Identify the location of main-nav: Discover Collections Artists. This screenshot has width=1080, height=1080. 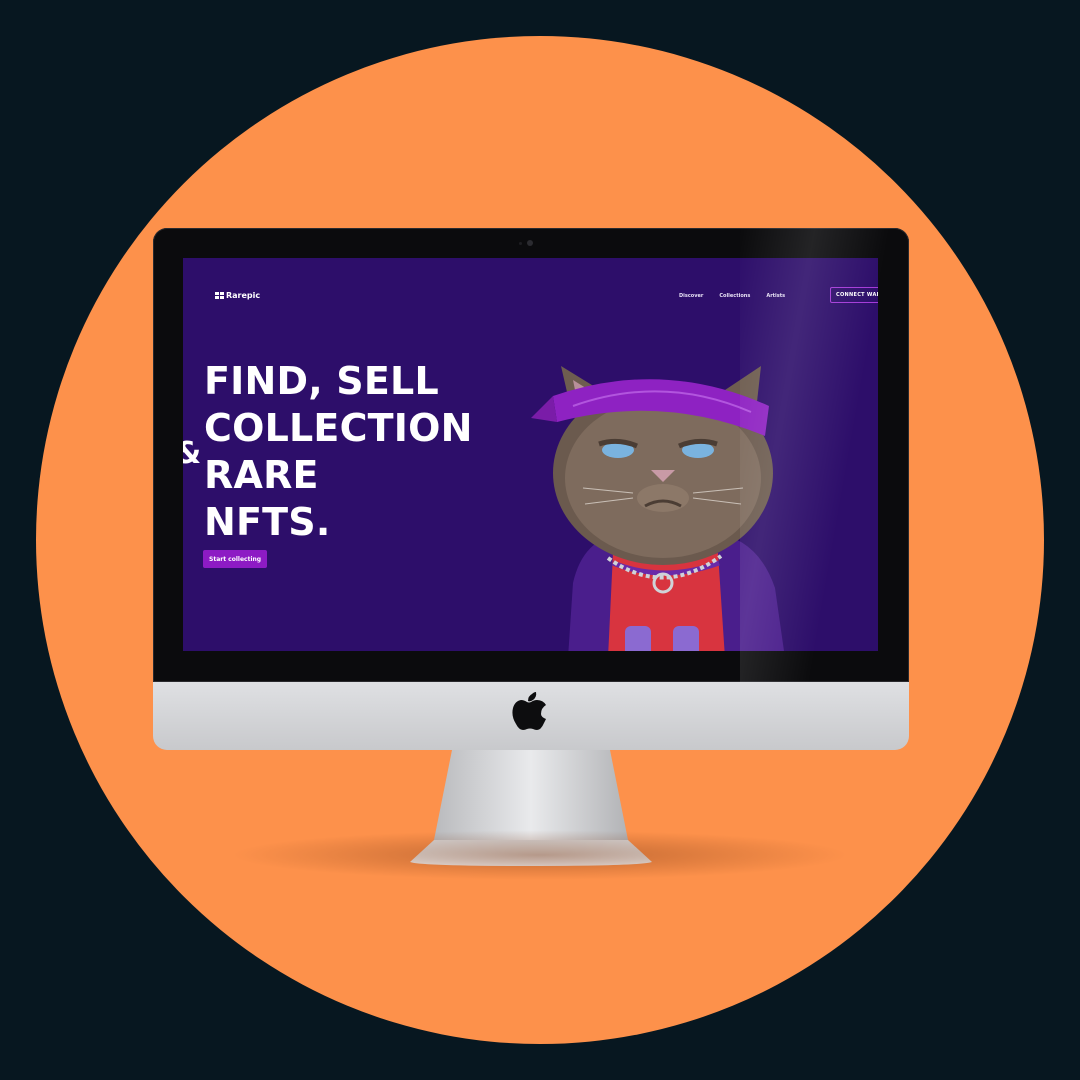
(732, 296).